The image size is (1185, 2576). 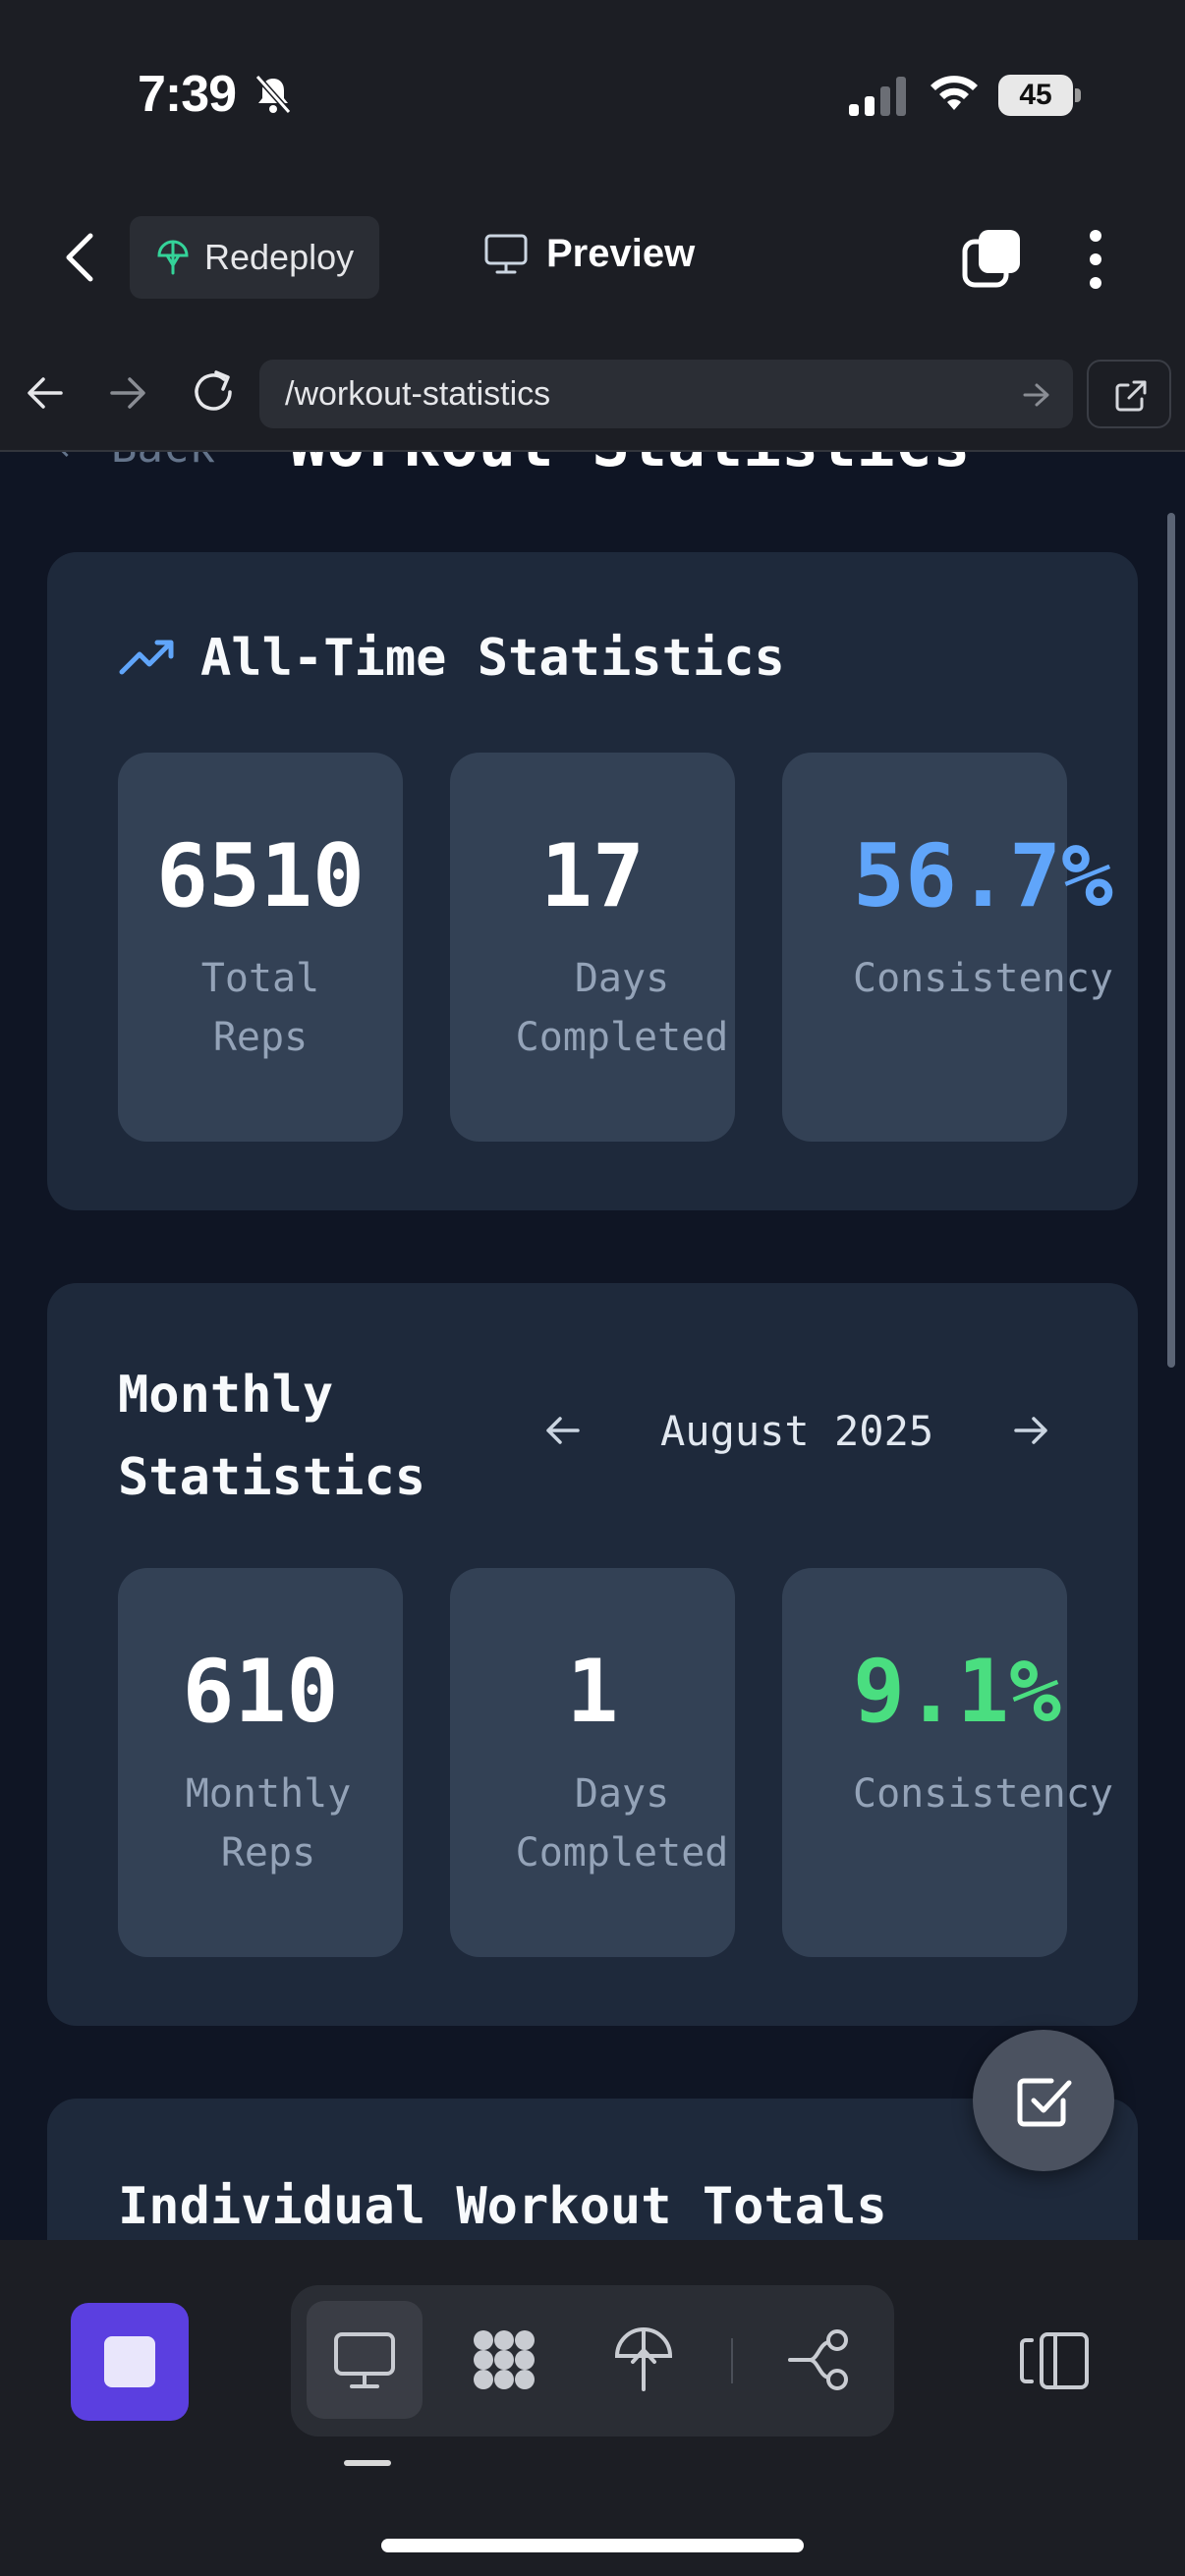 I want to click on bell-muted-icon, so click(x=273, y=94).